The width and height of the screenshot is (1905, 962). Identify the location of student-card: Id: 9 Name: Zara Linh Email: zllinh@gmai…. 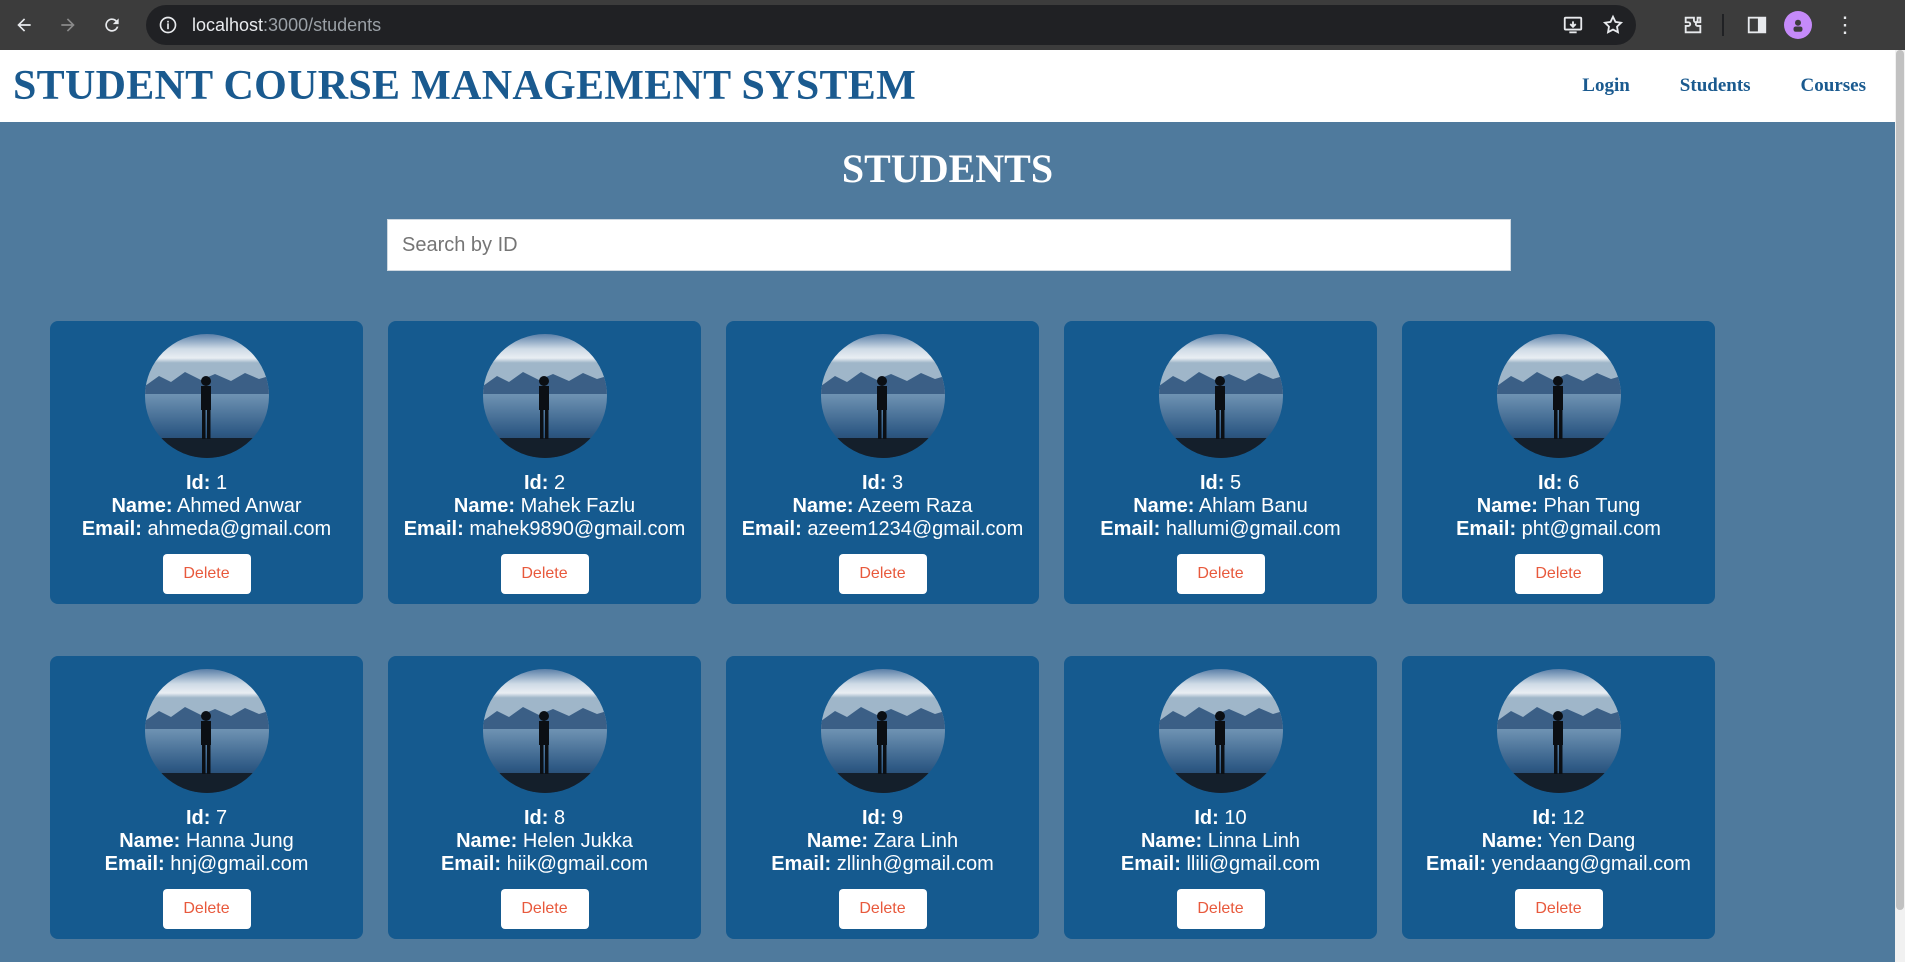
(882, 797).